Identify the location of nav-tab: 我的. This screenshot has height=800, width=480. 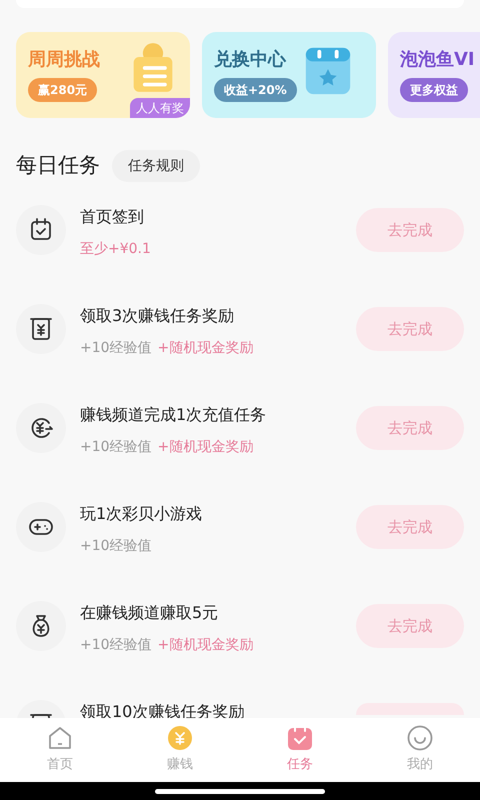
(420, 750).